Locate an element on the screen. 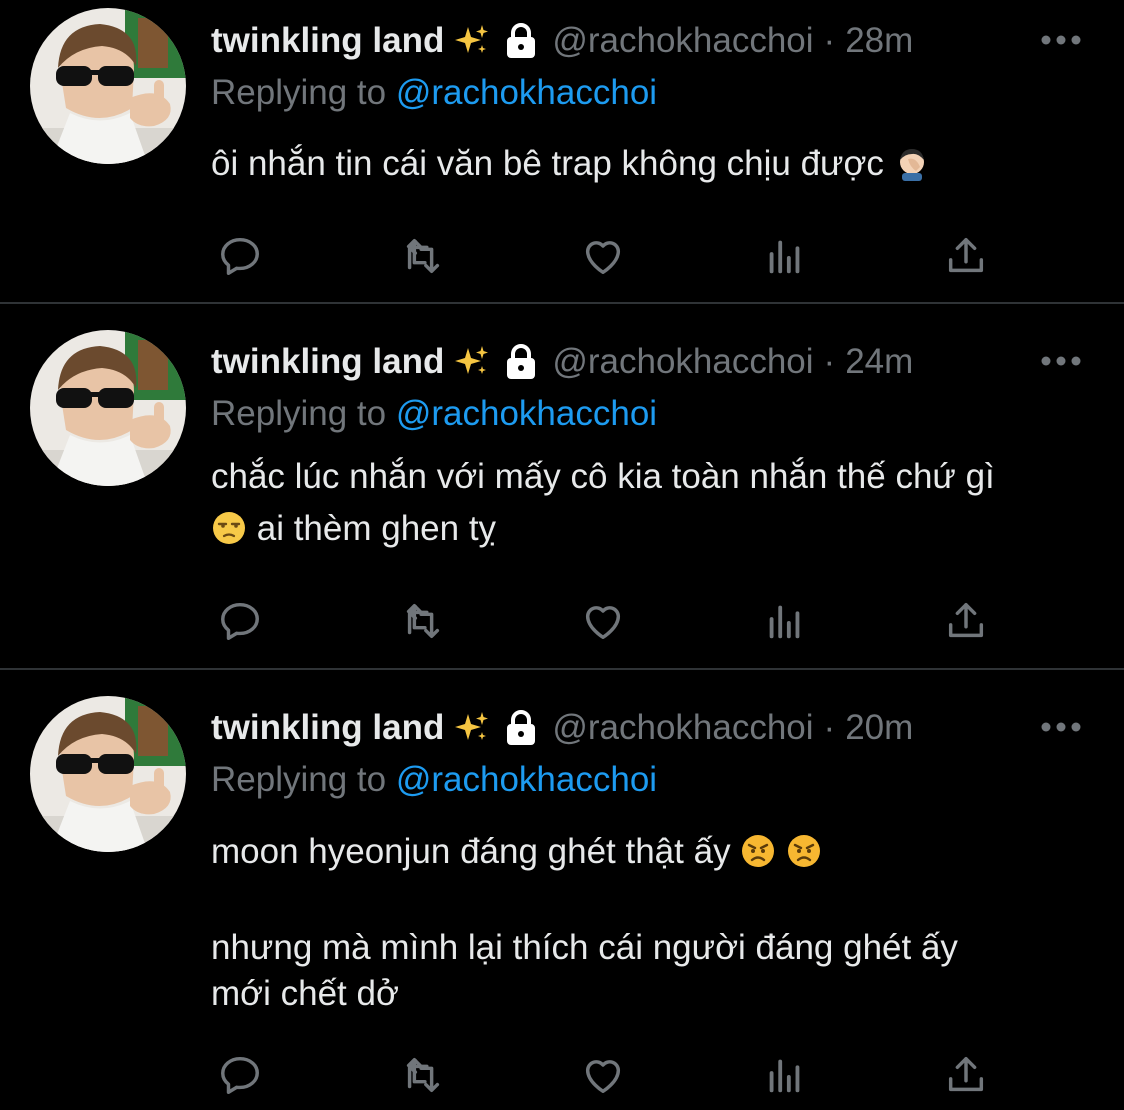  tweet-header: twinkling land @rachokhacchoi · 24m is located at coordinates (562, 362).